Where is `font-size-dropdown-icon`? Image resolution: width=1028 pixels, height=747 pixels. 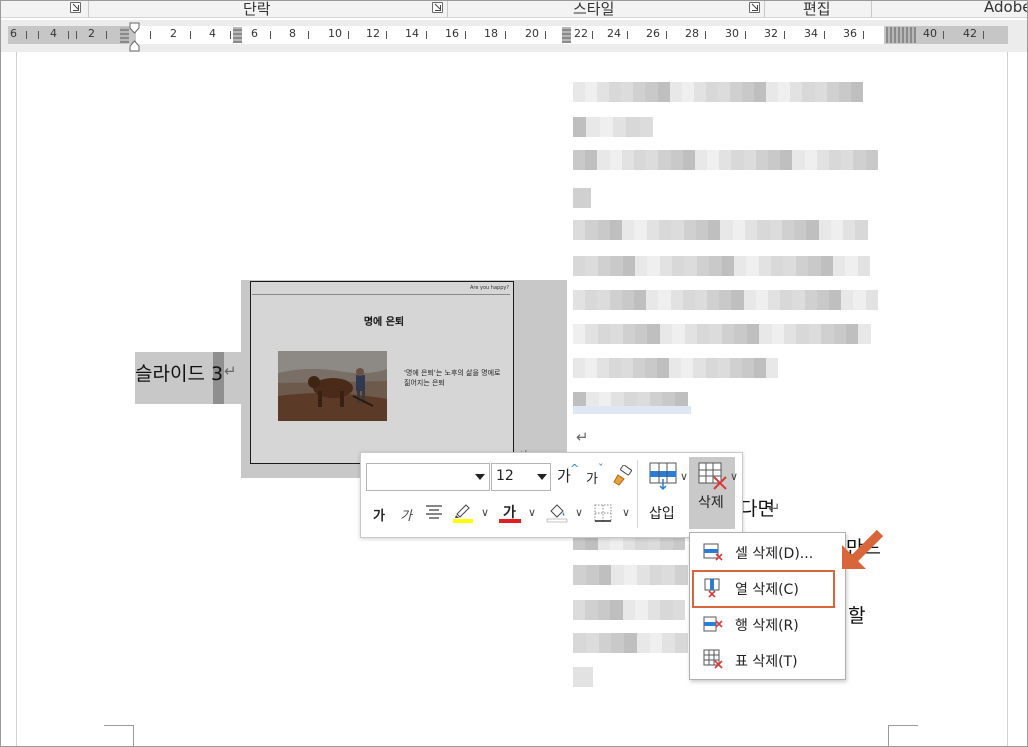
font-size-dropdown-icon is located at coordinates (542, 477).